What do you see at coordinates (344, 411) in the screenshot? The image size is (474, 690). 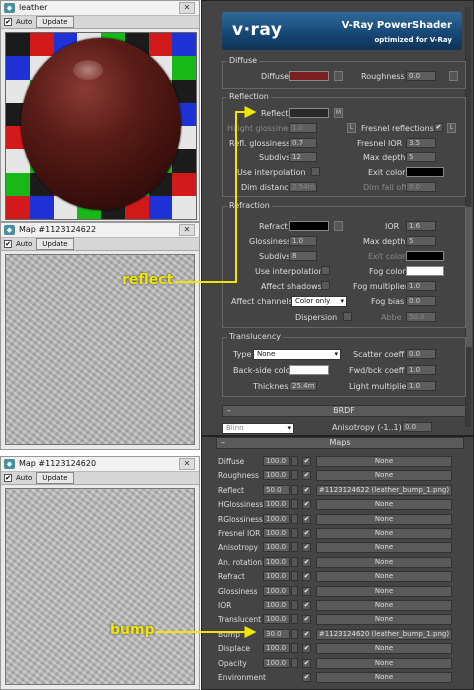 I see `brdf-rollout-header: – BRDF` at bounding box center [344, 411].